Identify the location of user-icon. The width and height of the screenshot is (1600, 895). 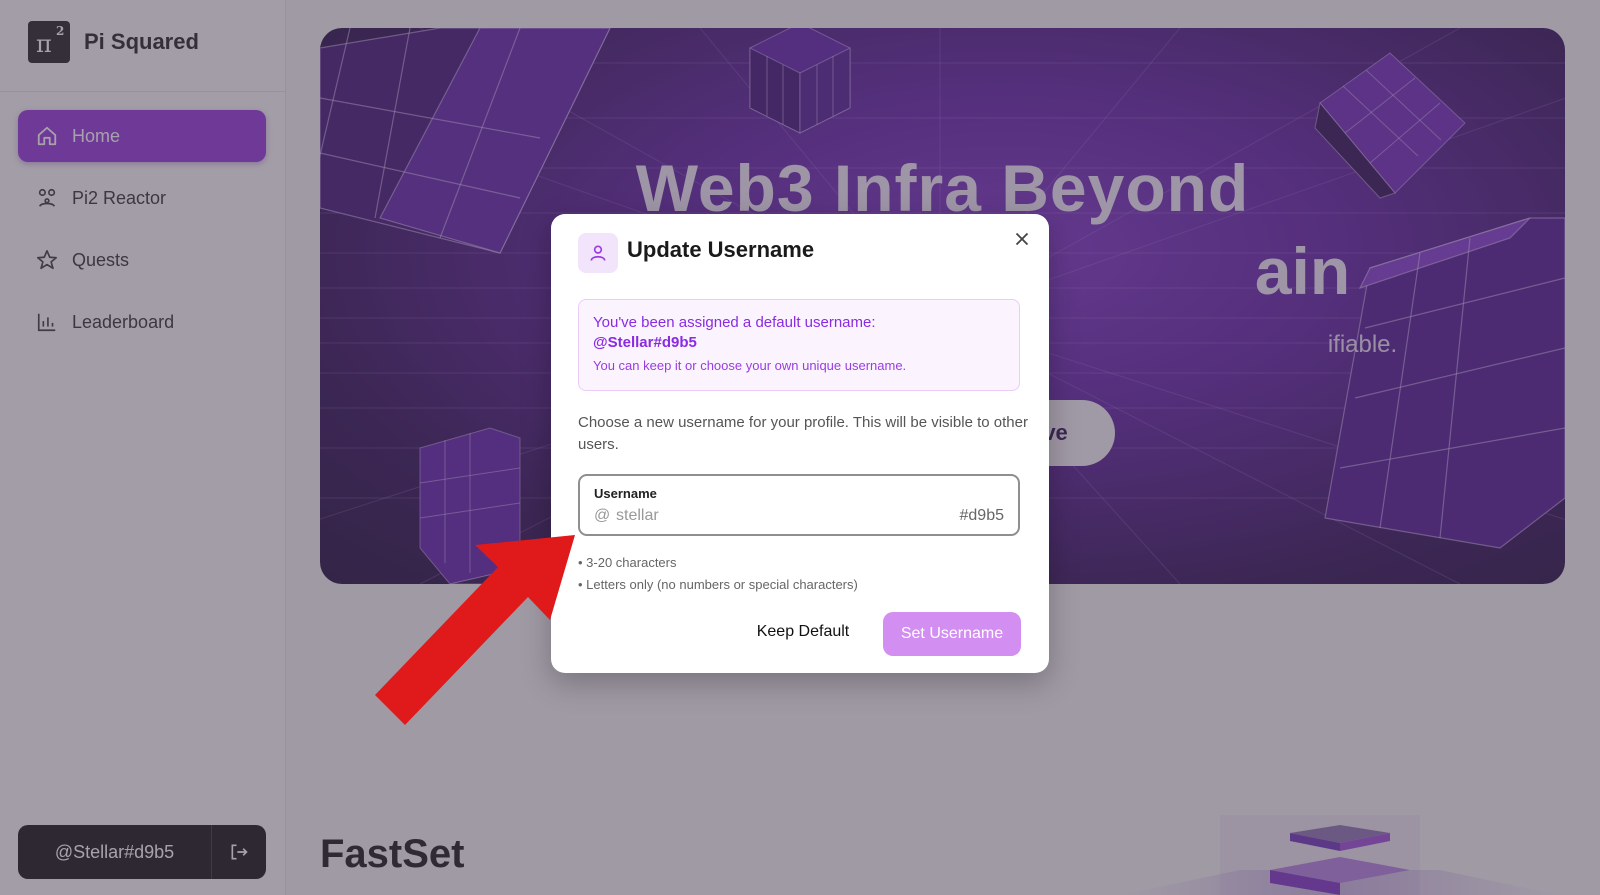
(598, 253).